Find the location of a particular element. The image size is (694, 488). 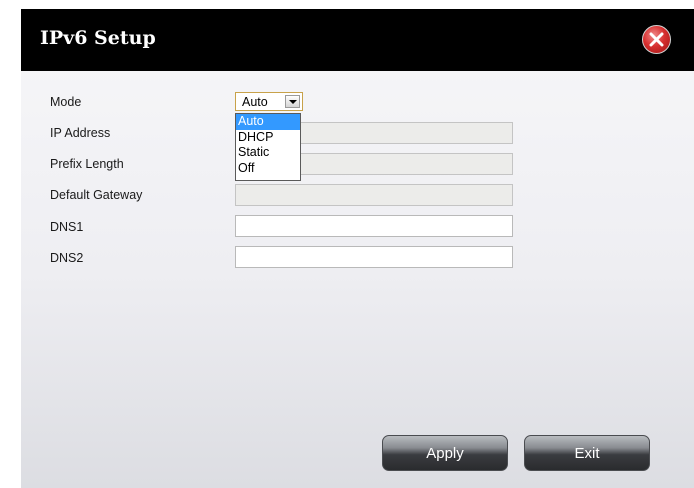

mode-option-dhcp: DHCP is located at coordinates (268, 138).